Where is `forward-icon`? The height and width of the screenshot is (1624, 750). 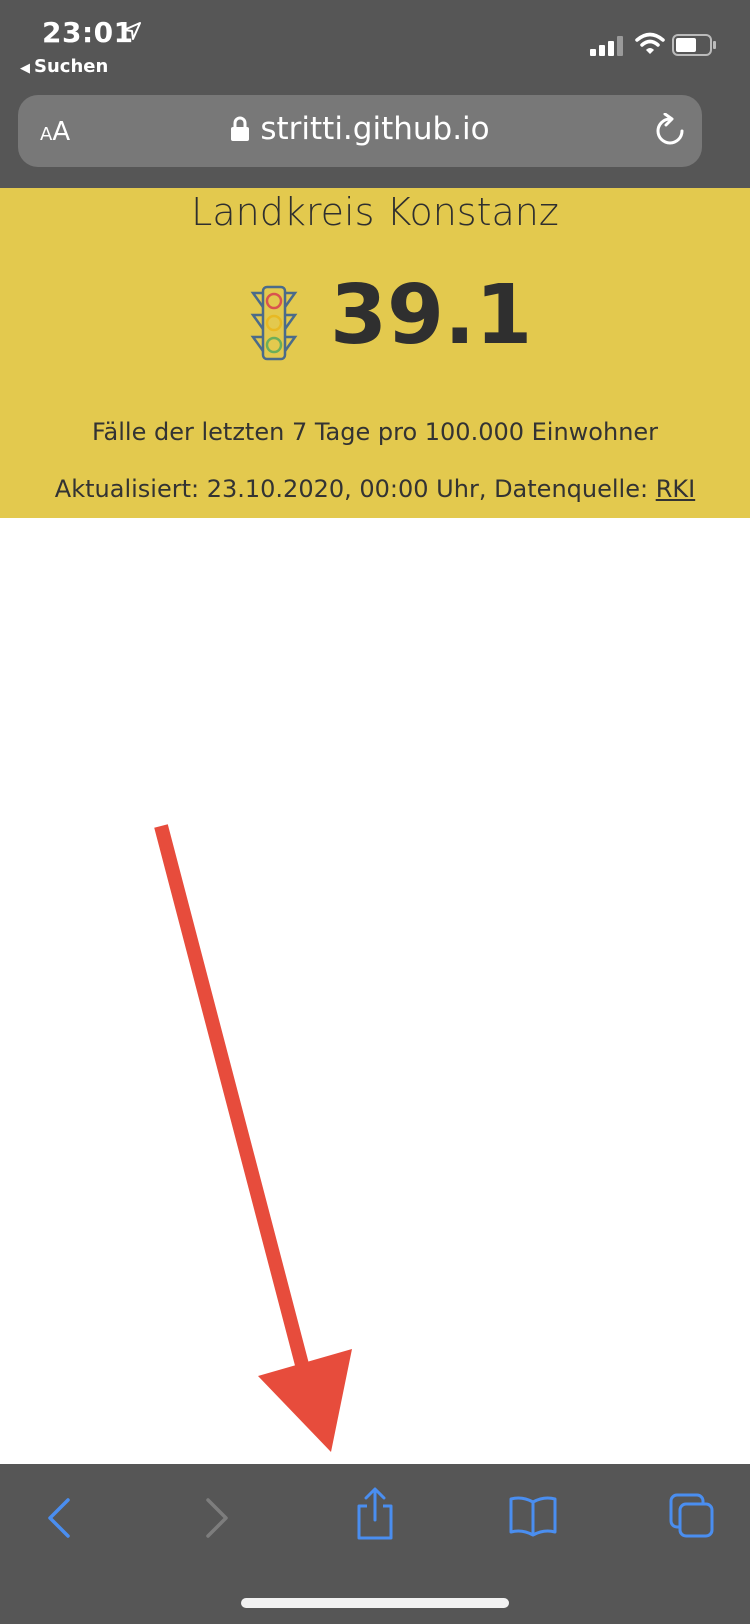 forward-icon is located at coordinates (217, 1518).